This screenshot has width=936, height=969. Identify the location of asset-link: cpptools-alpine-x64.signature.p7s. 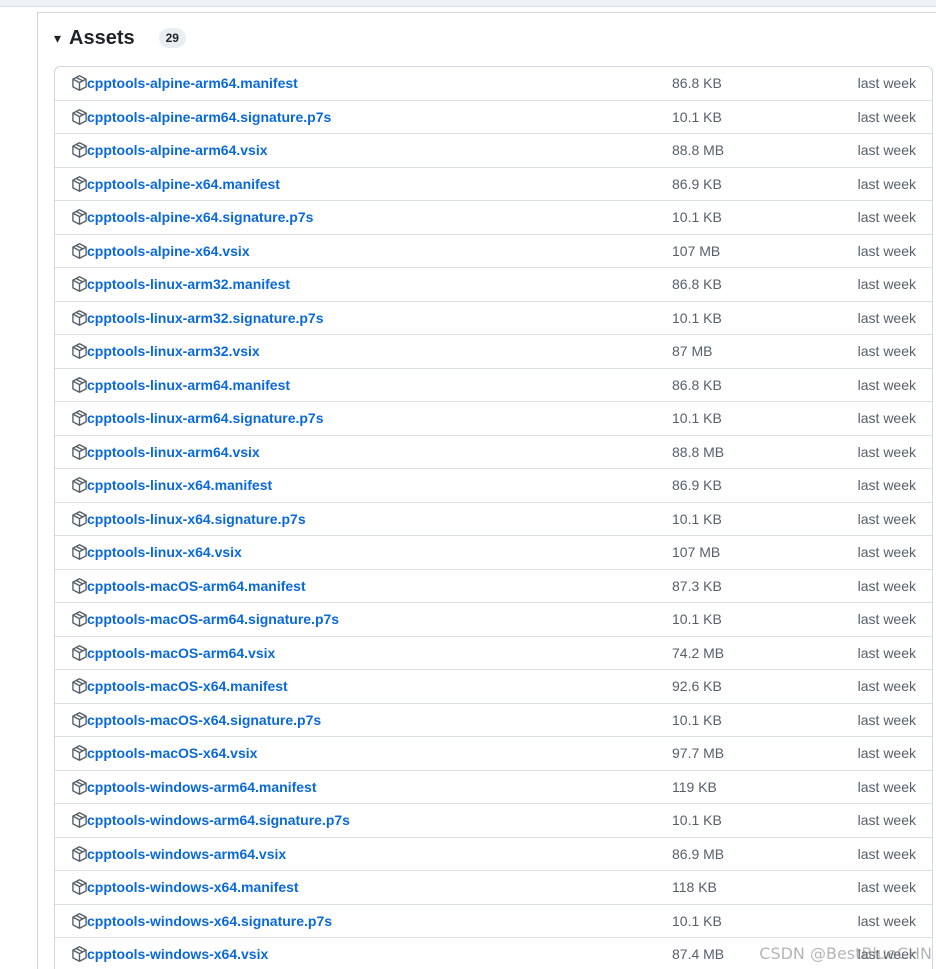
(200, 217).